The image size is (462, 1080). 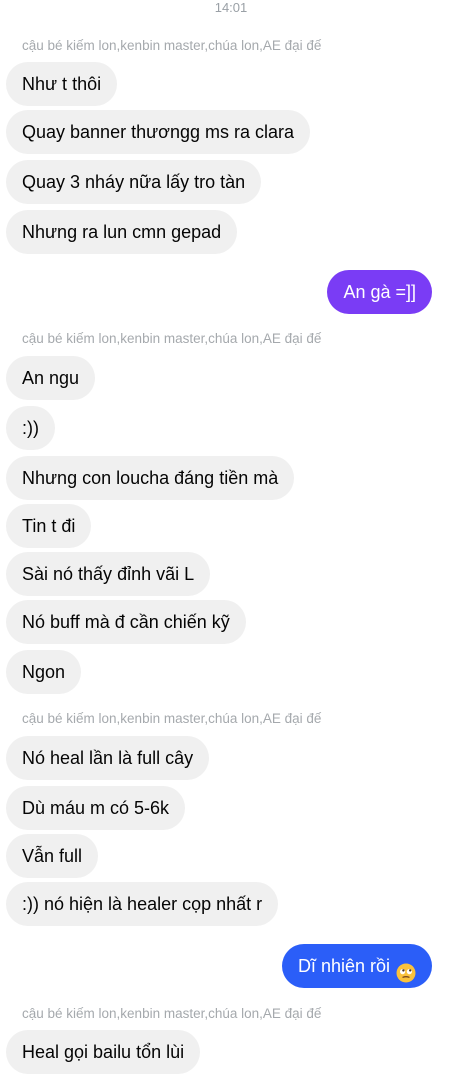 What do you see at coordinates (108, 574) in the screenshot?
I see `incoming-message: Sài nó thấy đỉnh vãi L` at bounding box center [108, 574].